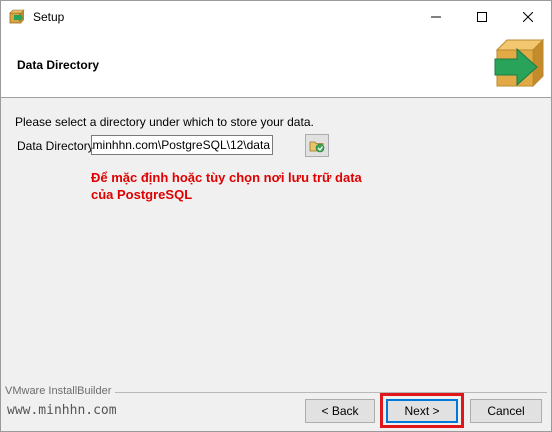 The height and width of the screenshot is (432, 552). I want to click on close-button, so click(528, 16).